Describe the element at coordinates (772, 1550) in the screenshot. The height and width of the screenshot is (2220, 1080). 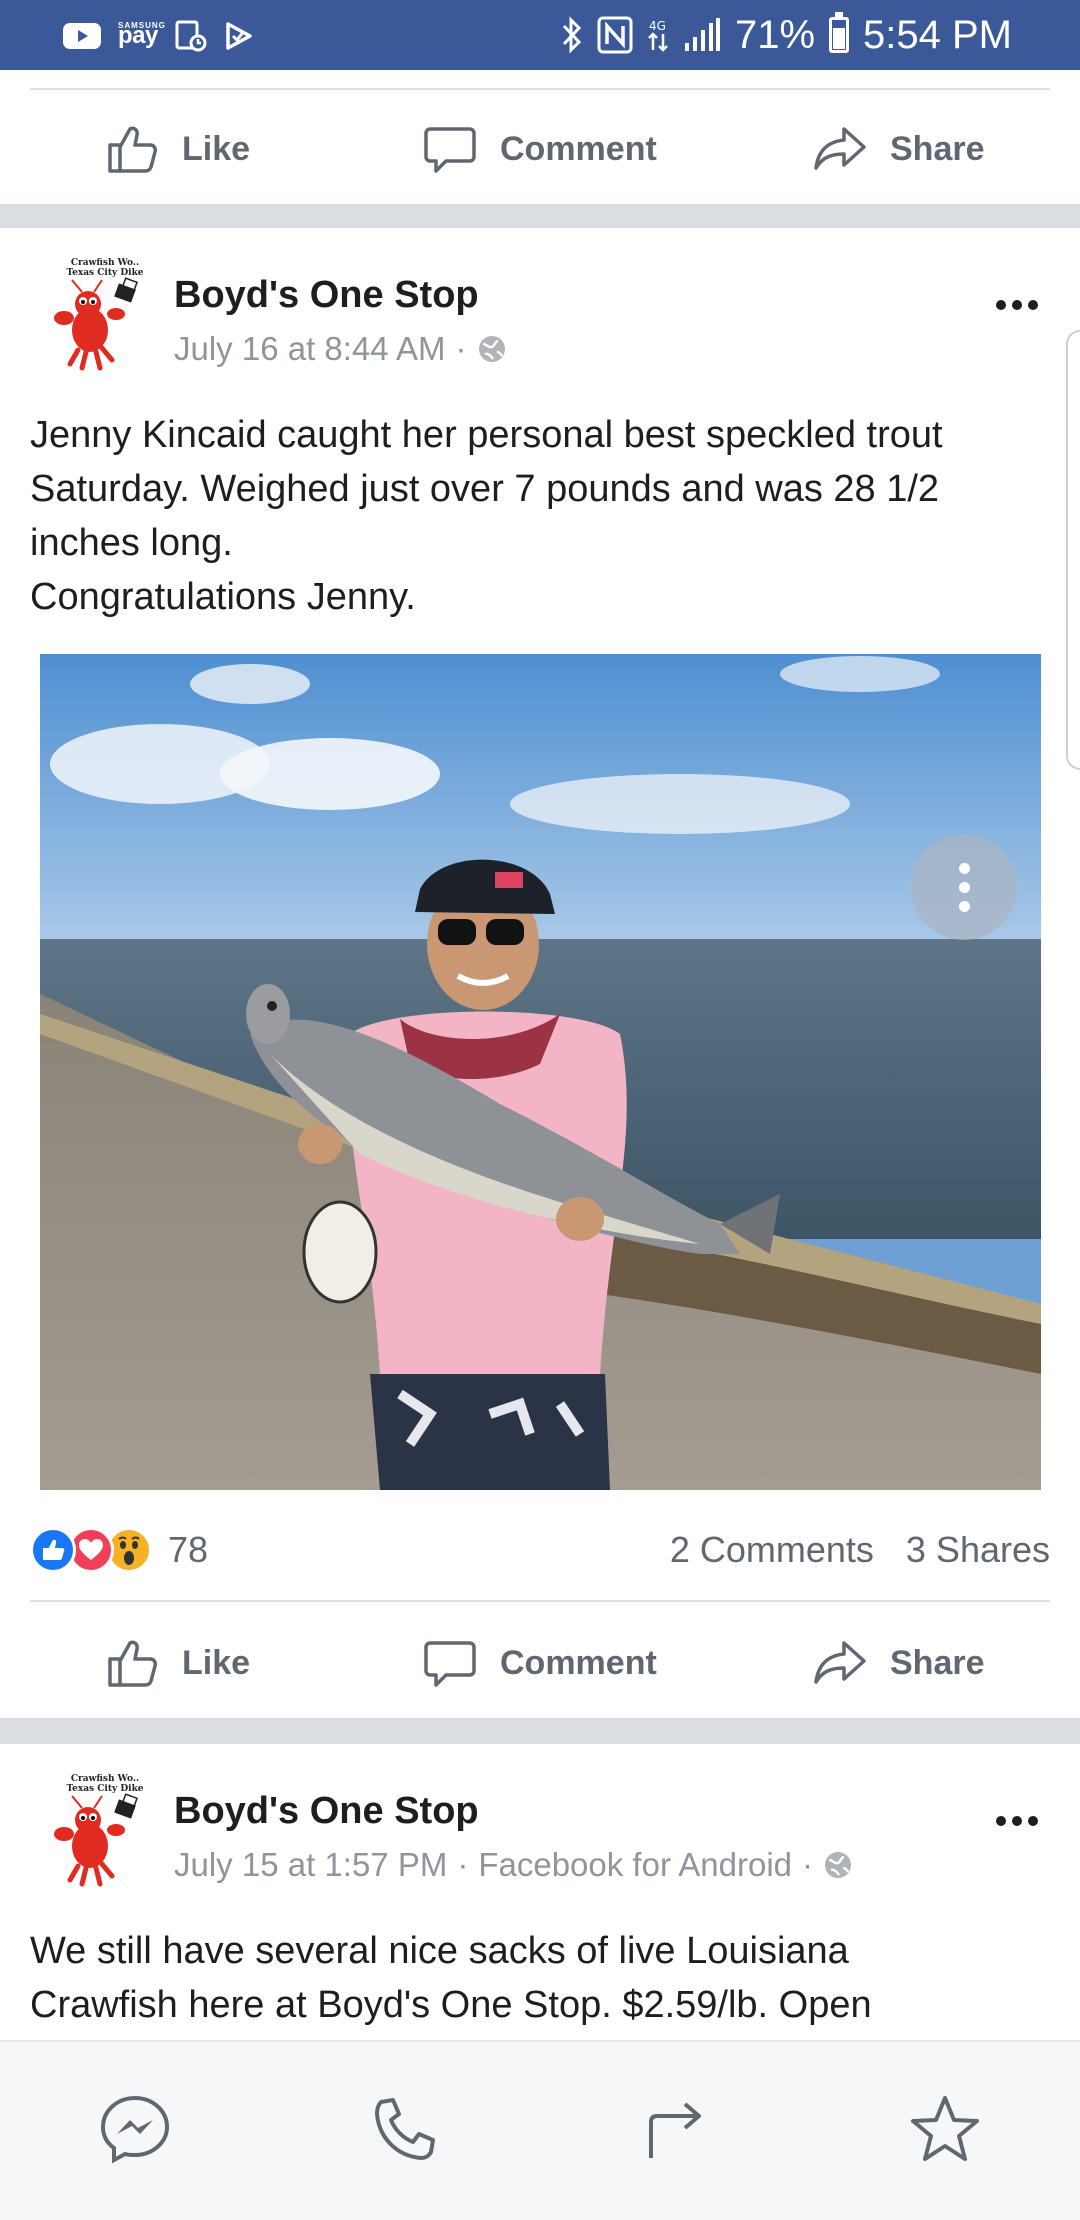
I see `comments-count-link: 2 Comments` at that location.